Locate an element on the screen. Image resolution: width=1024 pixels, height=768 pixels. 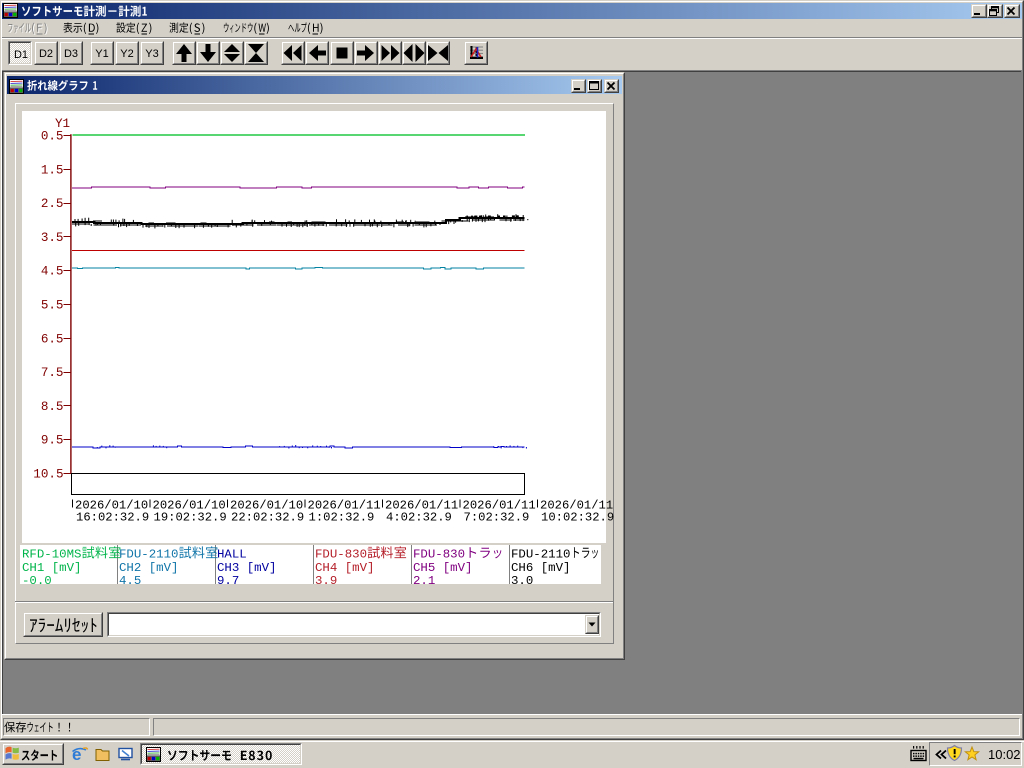
svg-text: 22:02:32.9 is located at coordinates (267, 518).